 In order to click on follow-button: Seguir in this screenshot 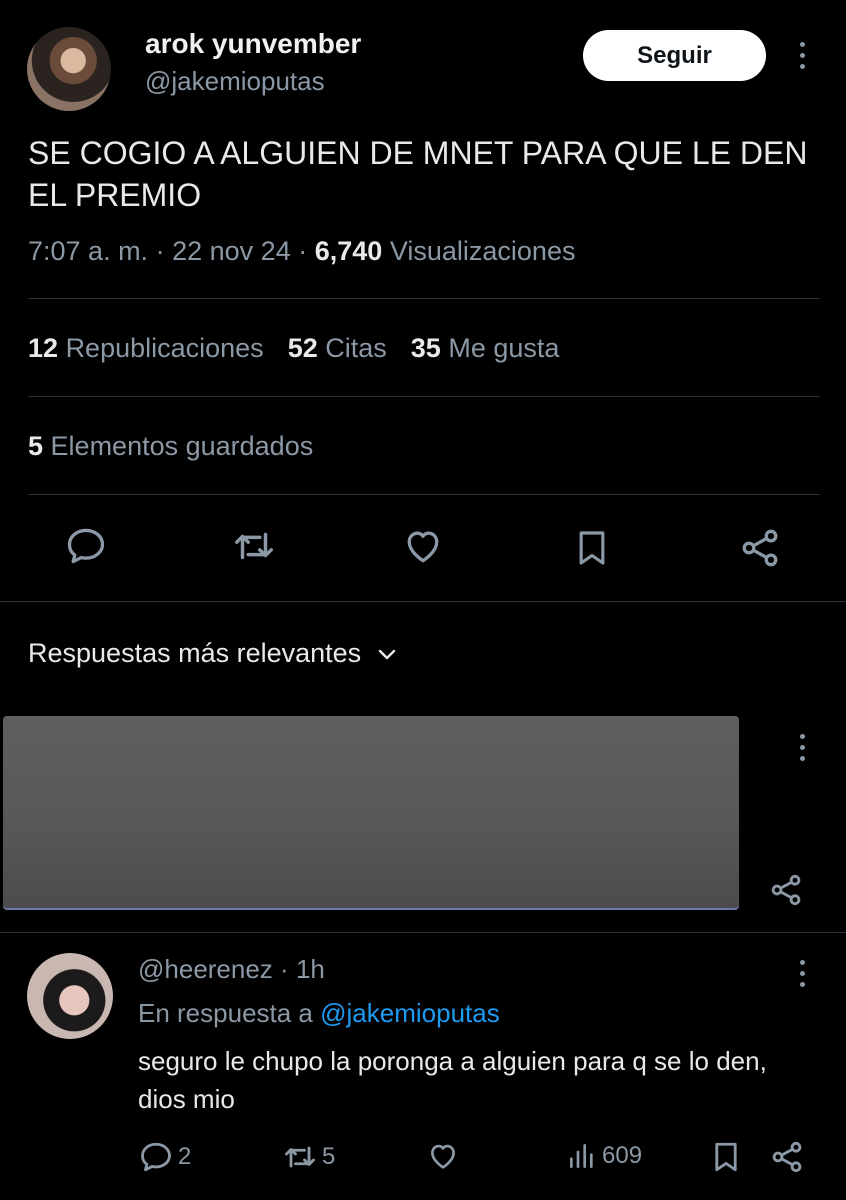, I will do `click(674, 55)`.